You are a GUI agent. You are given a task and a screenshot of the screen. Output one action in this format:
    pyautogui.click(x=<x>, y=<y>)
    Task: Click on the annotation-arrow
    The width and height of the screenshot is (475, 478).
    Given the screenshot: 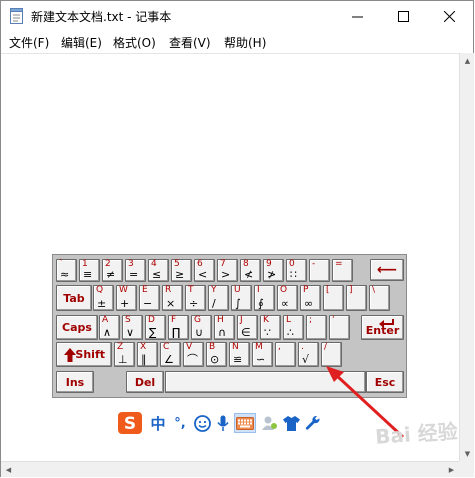 What is the action you would take?
    pyautogui.click(x=365, y=402)
    